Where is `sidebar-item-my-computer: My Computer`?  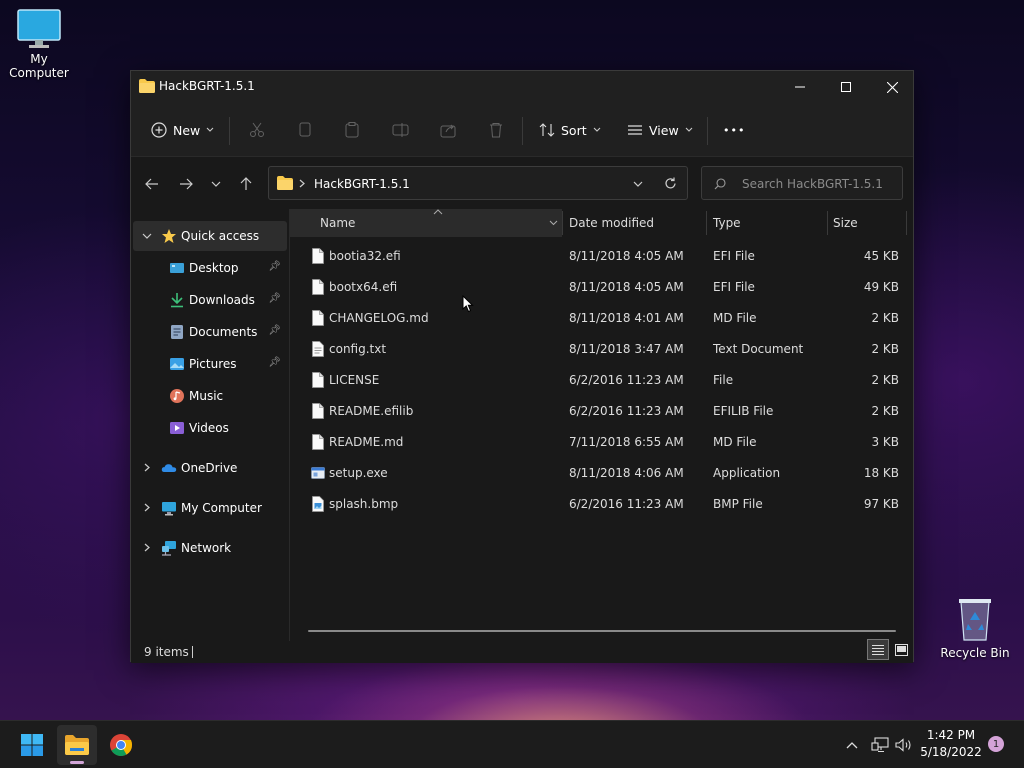 sidebar-item-my-computer: My Computer is located at coordinates (210, 508).